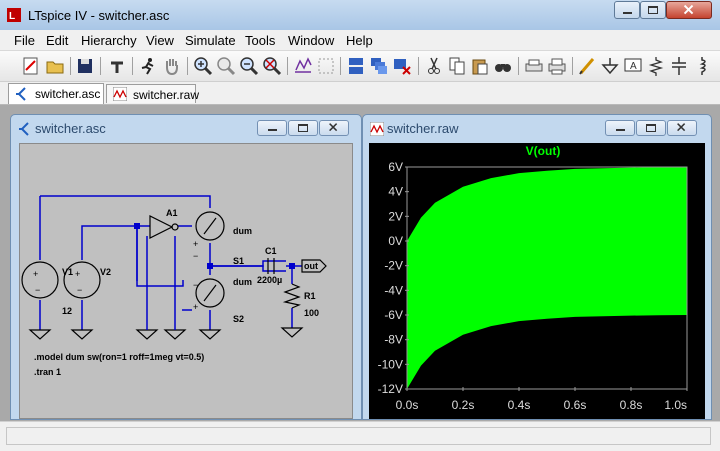  What do you see at coordinates (390, 389) in the screenshot?
I see `y-tick-label: -12V` at bounding box center [390, 389].